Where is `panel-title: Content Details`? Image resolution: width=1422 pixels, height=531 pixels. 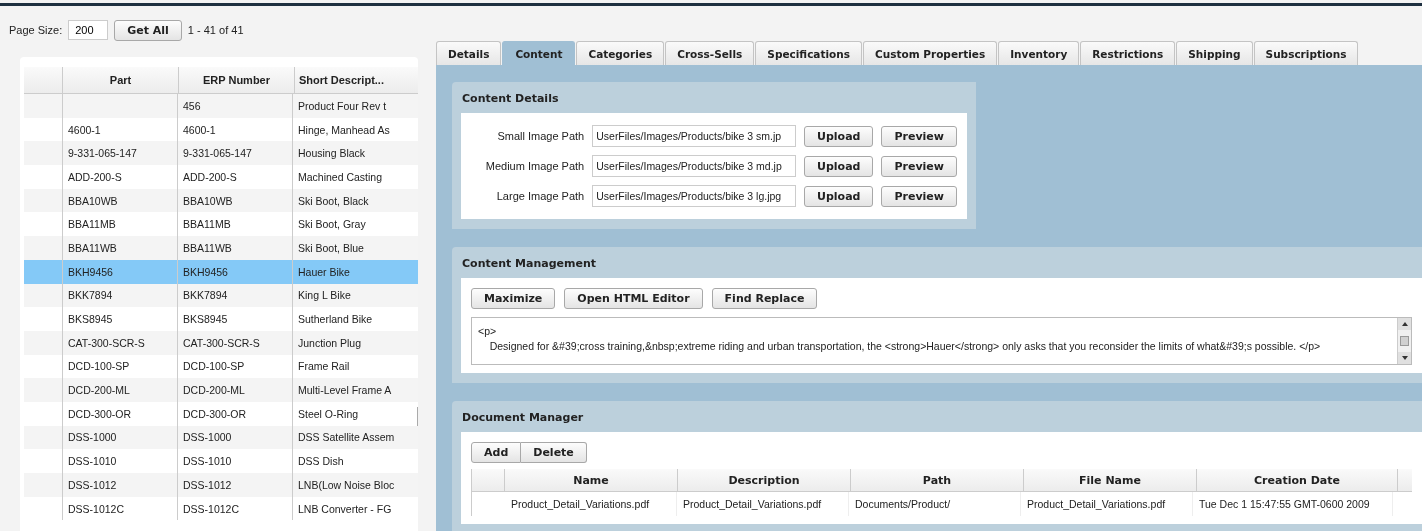
panel-title: Content Details is located at coordinates (510, 99).